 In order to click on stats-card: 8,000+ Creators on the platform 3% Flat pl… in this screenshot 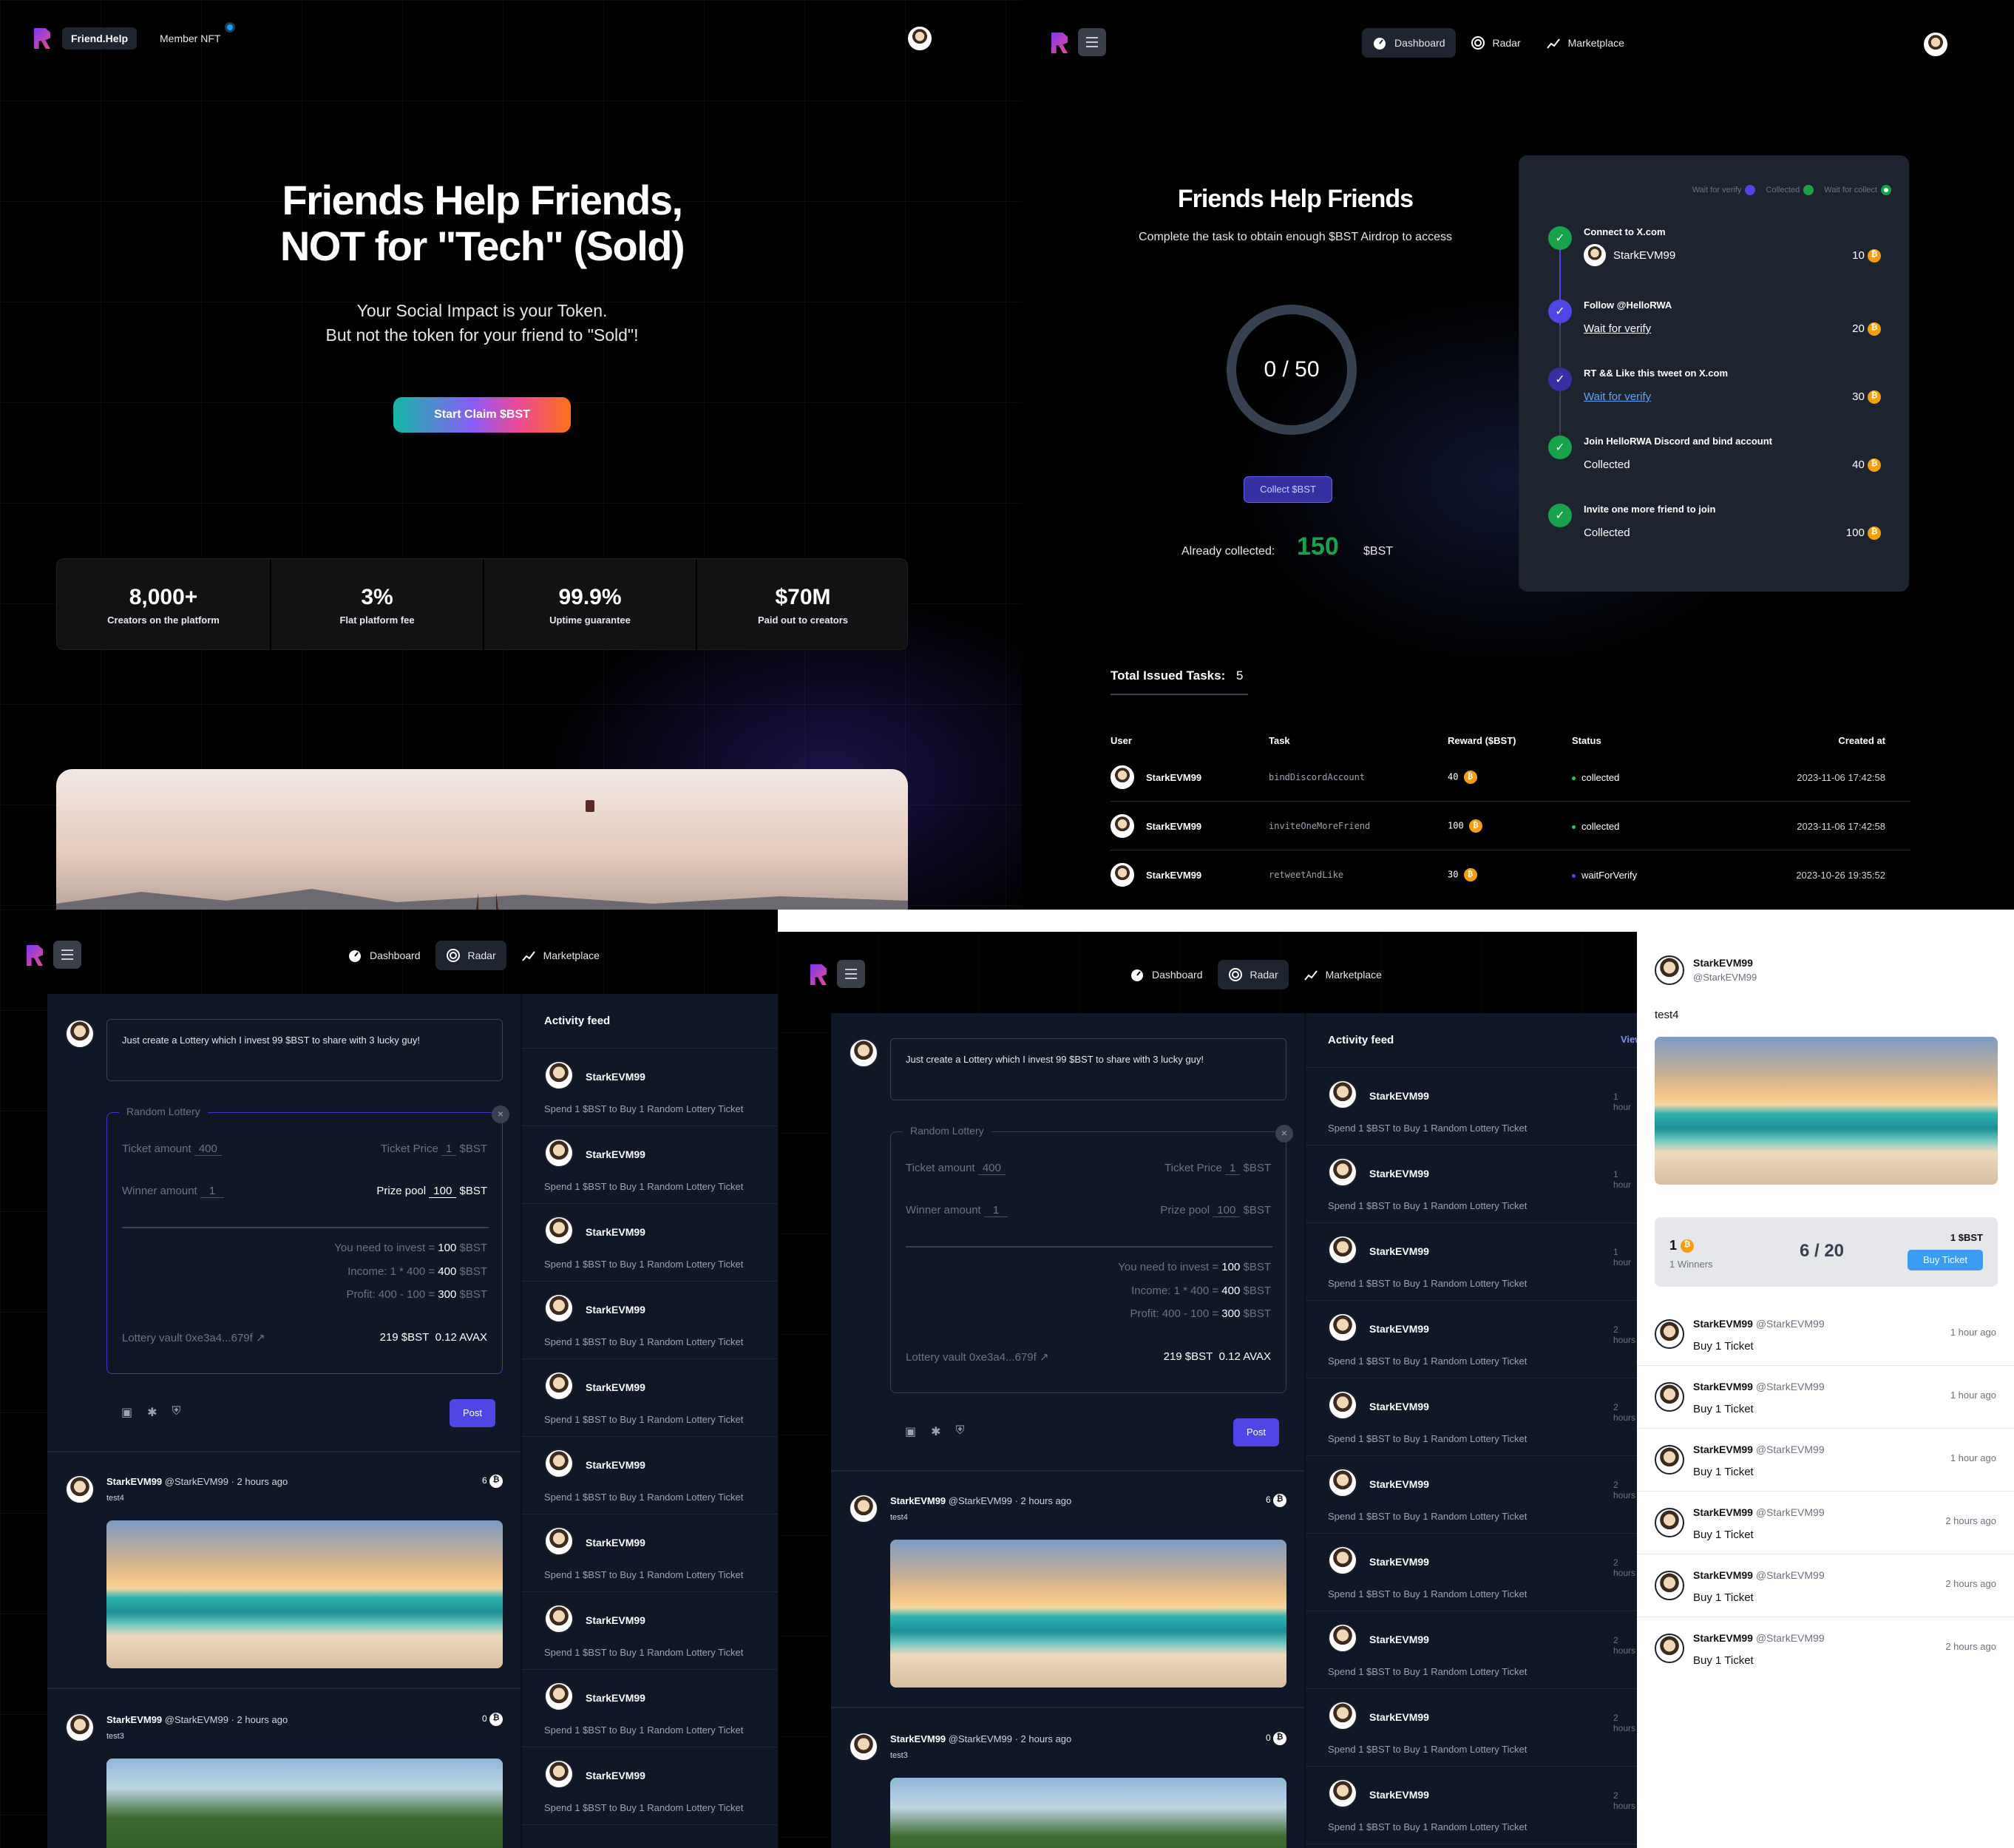, I will do `click(482, 604)`.